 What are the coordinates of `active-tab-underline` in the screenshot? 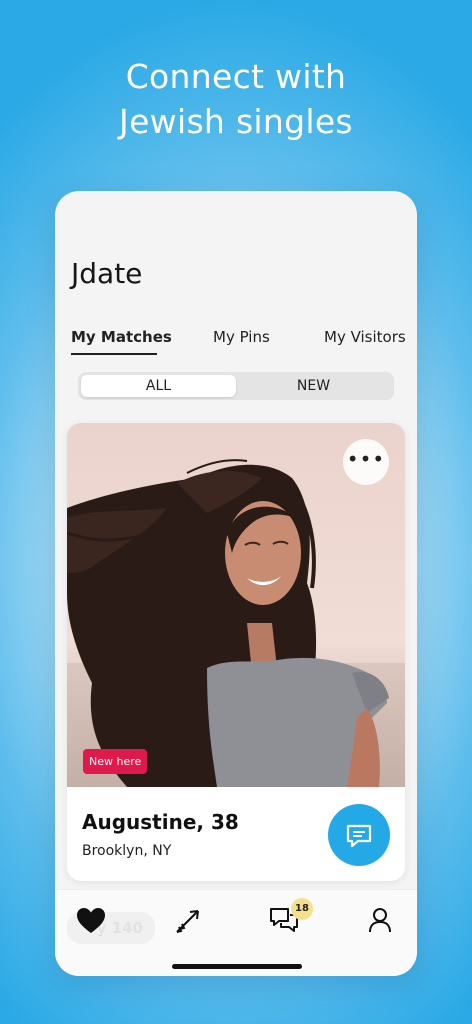 It's located at (114, 354).